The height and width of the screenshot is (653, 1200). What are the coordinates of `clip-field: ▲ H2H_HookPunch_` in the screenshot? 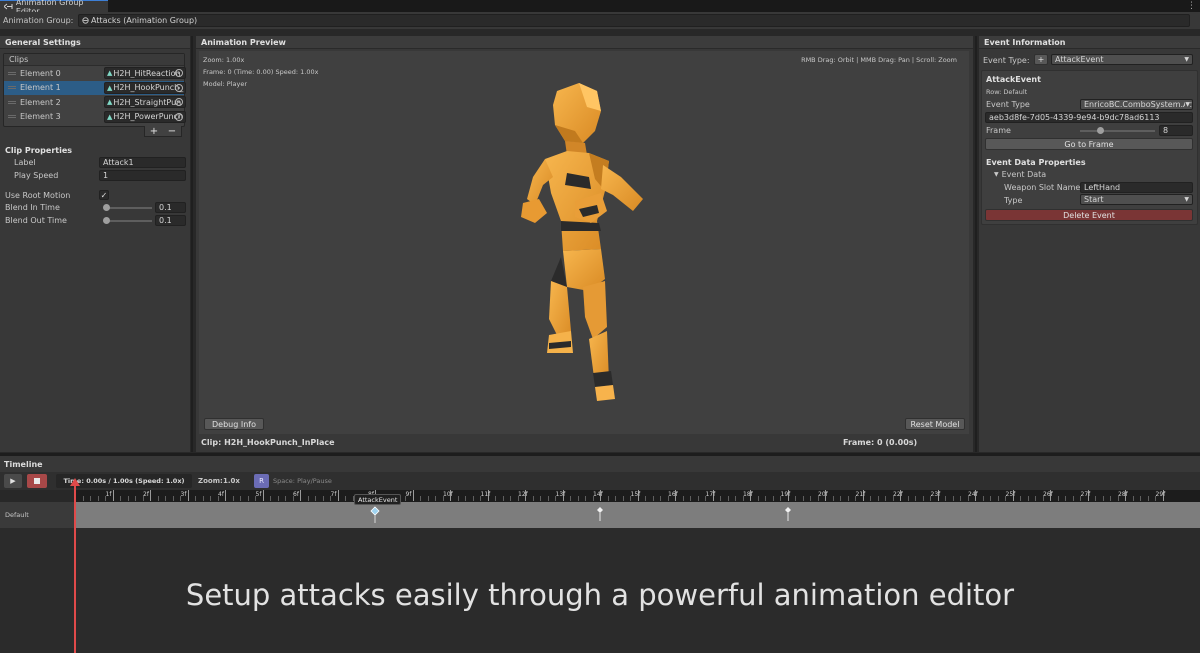 It's located at (145, 87).